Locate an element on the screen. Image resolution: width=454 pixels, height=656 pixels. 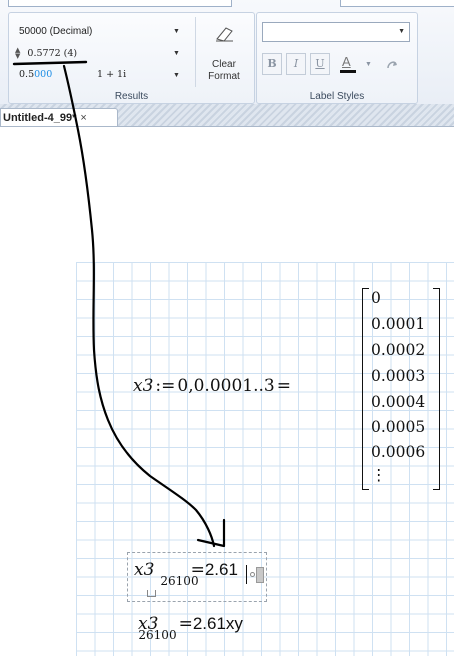
evaluation-1: x326100=2.61 is located at coordinates (186, 574).